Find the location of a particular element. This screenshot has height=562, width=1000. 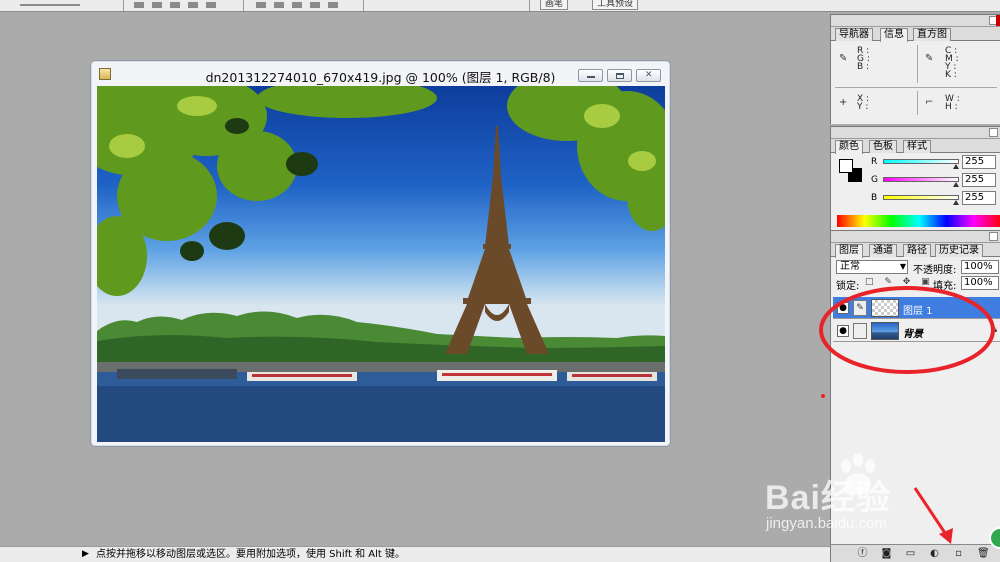

watermark-url: jingyan.baidu.com is located at coordinates (826, 523).